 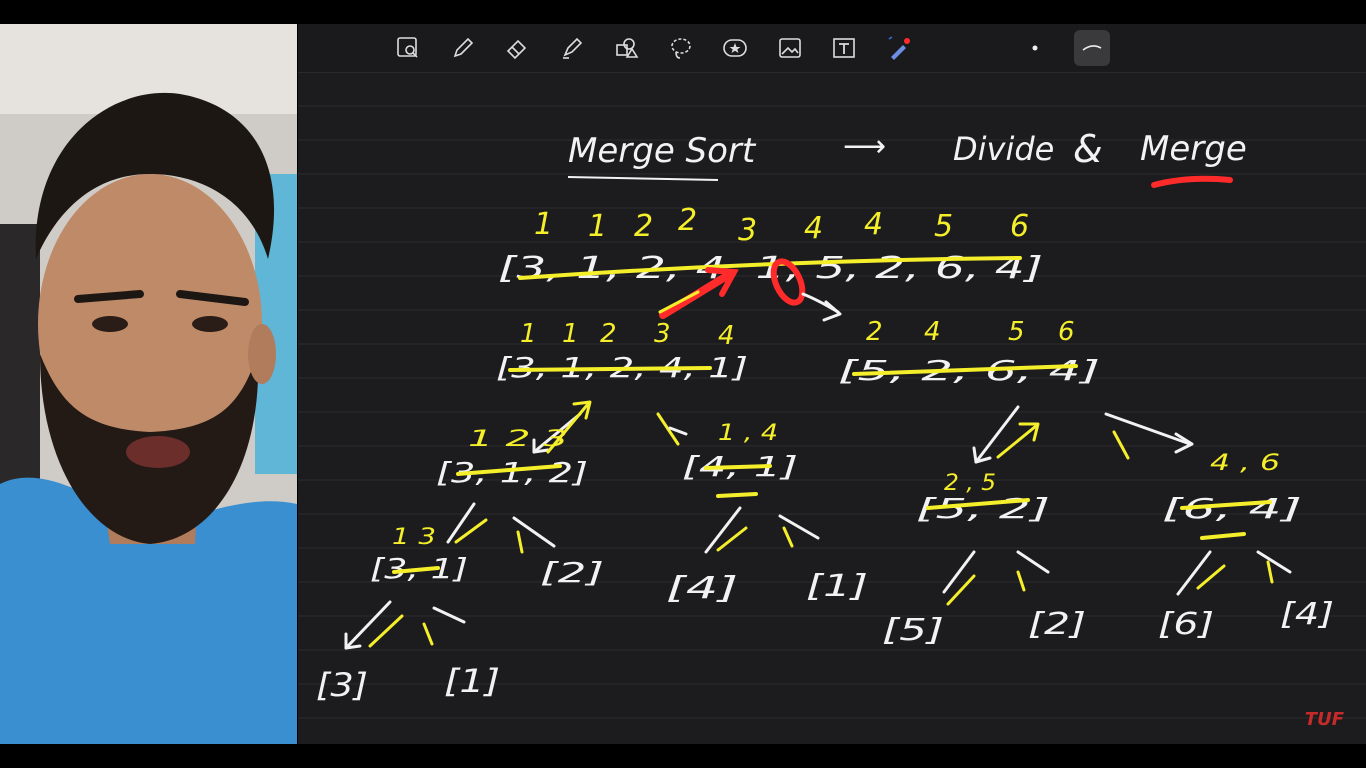 I want to click on right-sorted-0: 2, so click(x=874, y=332).